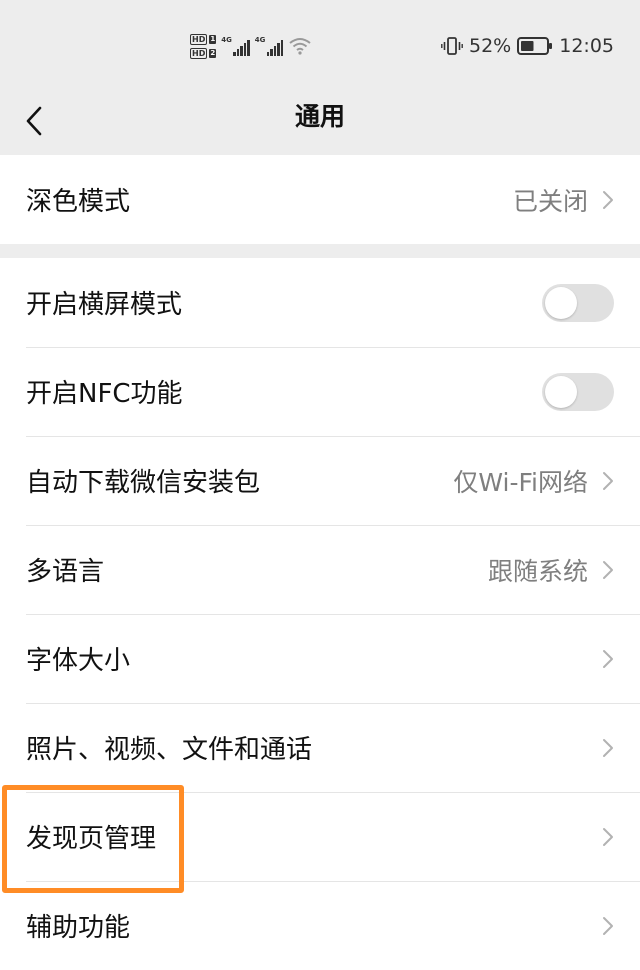 Image resolution: width=640 pixels, height=970 pixels. What do you see at coordinates (452, 46) in the screenshot?
I see `vibrate-icon` at bounding box center [452, 46].